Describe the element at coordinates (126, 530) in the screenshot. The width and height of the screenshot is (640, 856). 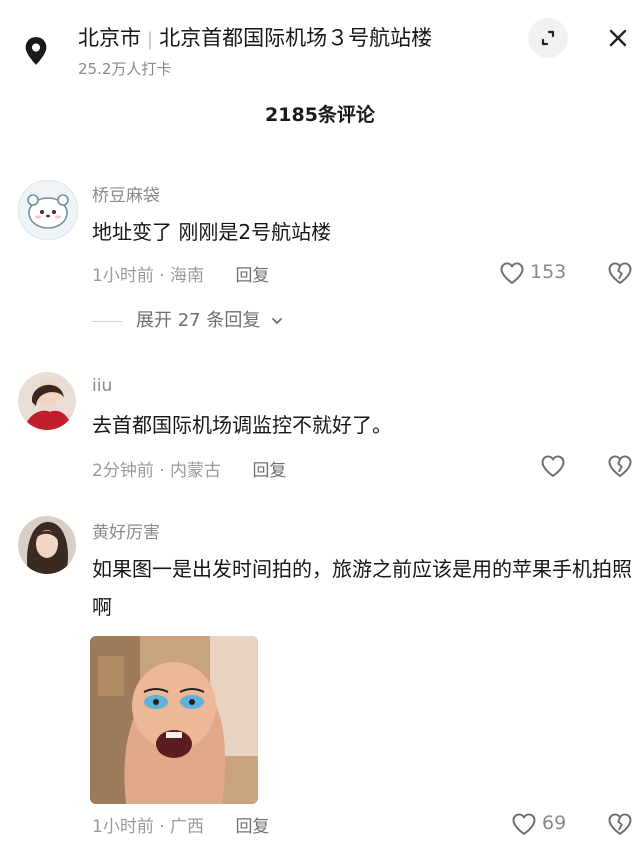
I see `username: 黄好厉害` at that location.